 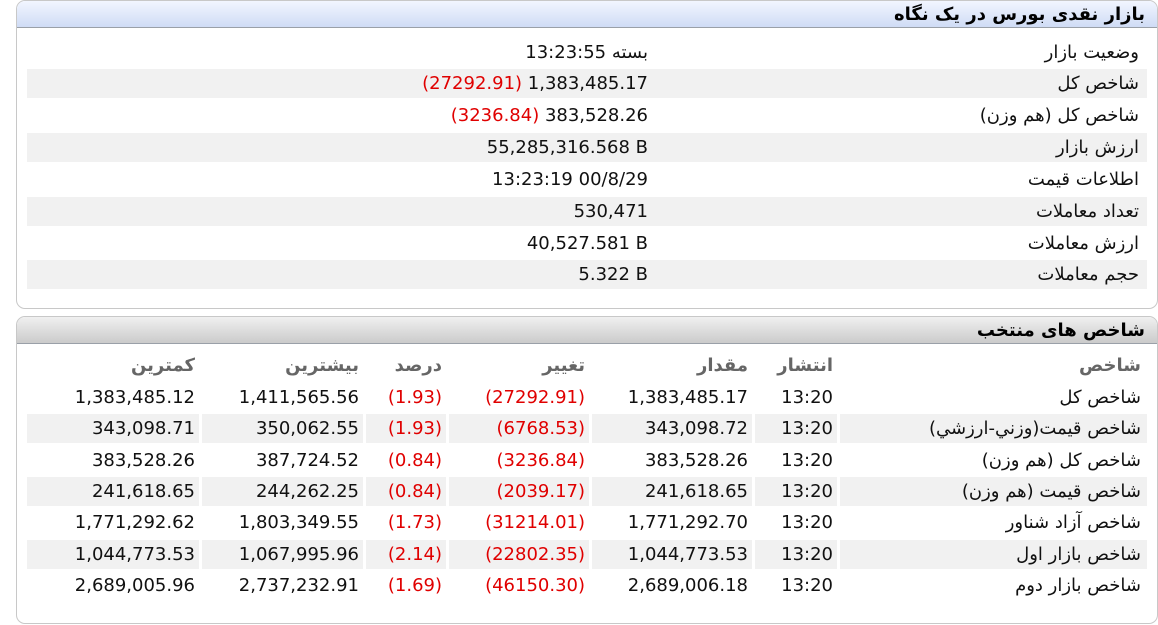 What do you see at coordinates (535, 523) in the screenshot?
I see `index-change: (31214.01)` at bounding box center [535, 523].